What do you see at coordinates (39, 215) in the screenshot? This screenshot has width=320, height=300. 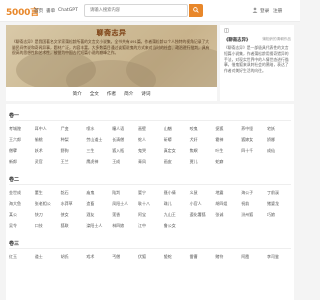 I see `chapter-link: 快刀` at bounding box center [39, 215].